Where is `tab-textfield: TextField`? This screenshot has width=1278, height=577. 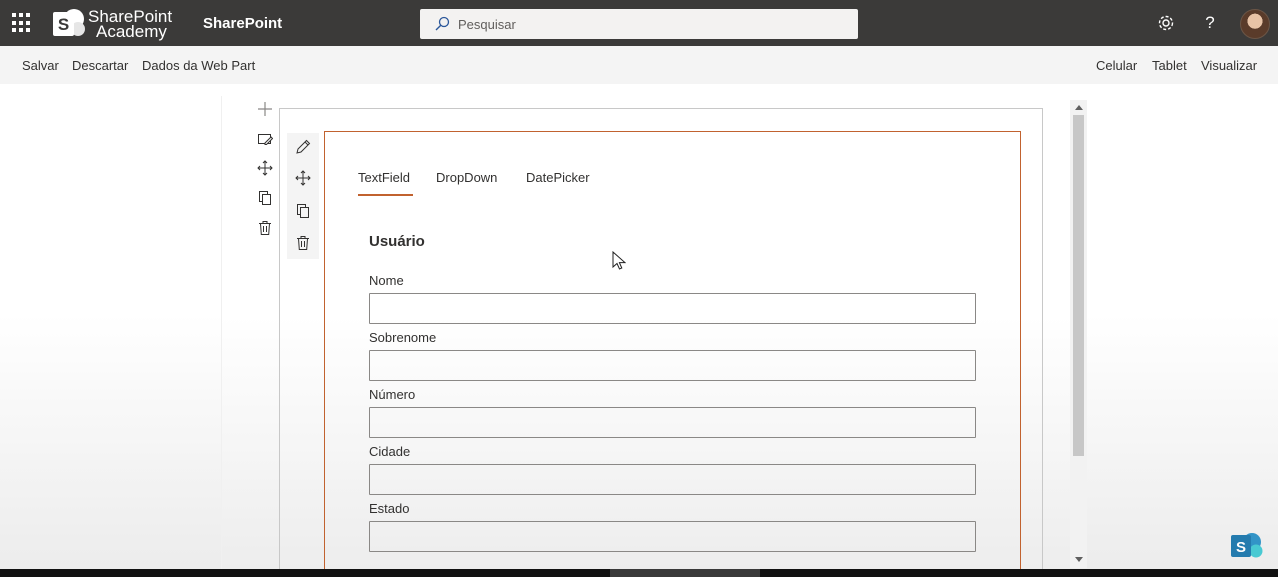 tab-textfield: TextField is located at coordinates (384, 177).